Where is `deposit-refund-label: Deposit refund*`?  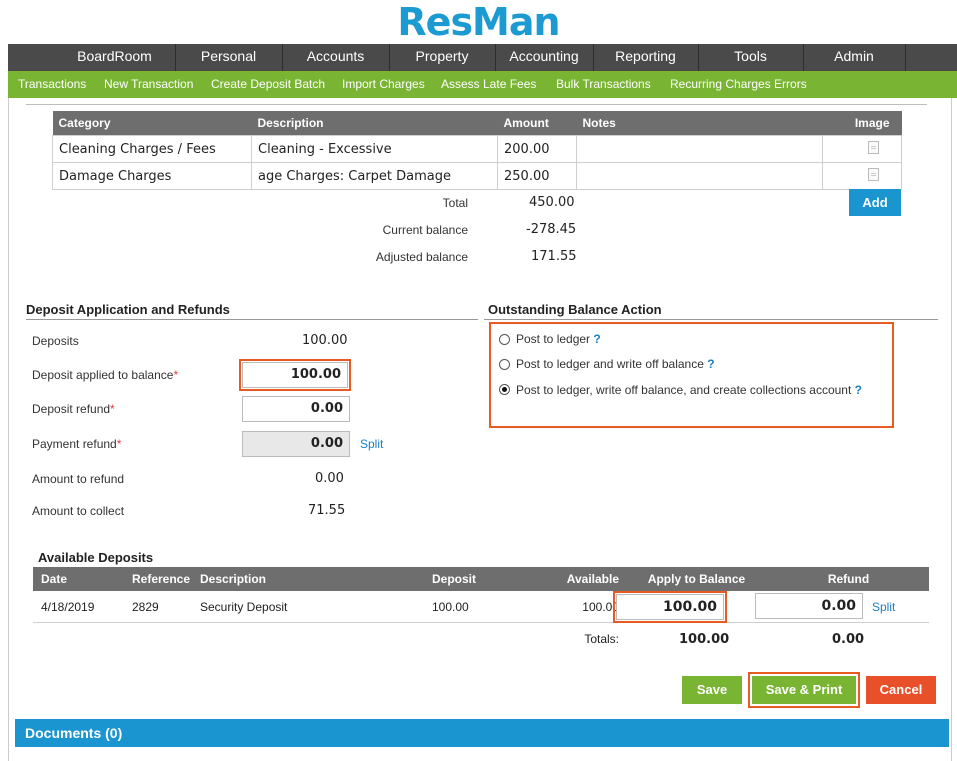 deposit-refund-label: Deposit refund* is located at coordinates (73, 409).